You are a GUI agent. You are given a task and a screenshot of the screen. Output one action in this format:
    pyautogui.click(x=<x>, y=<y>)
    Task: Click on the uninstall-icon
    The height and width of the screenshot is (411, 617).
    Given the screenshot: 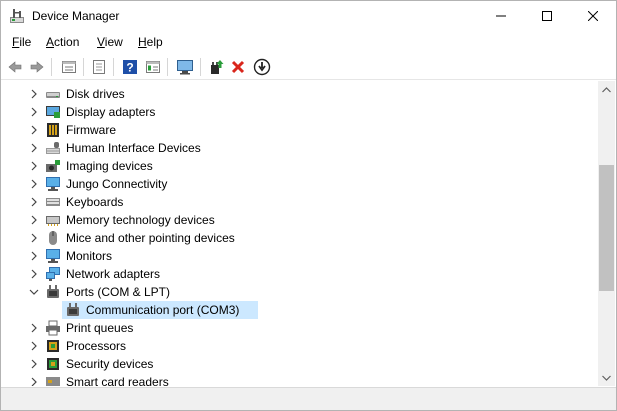 What is the action you would take?
    pyautogui.click(x=238, y=67)
    